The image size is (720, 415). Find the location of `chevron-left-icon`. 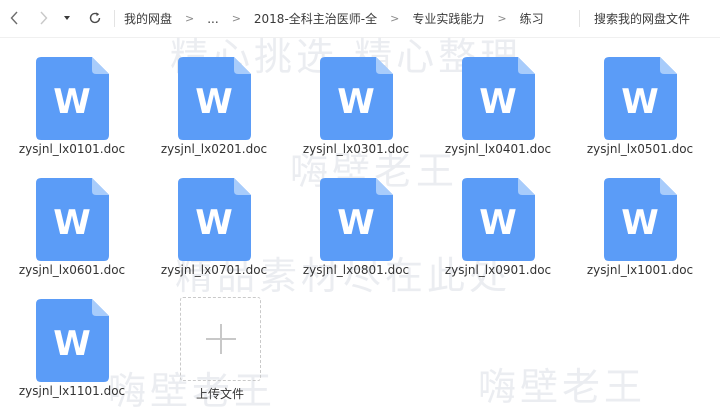

chevron-left-icon is located at coordinates (14, 18).